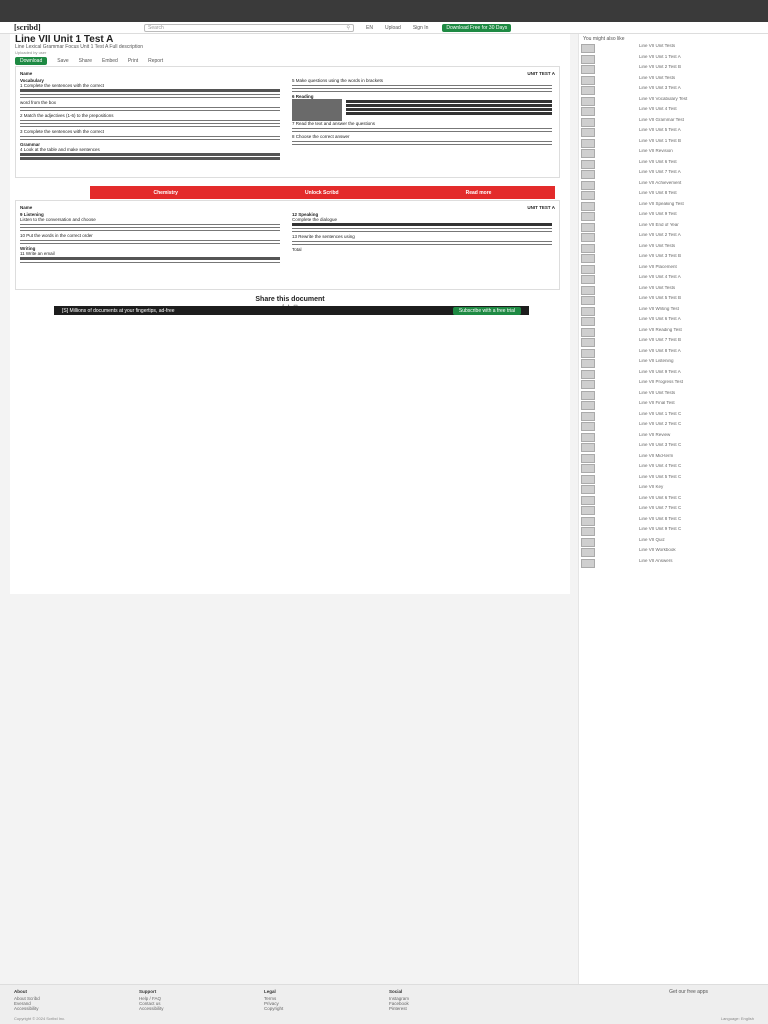 The height and width of the screenshot is (1024, 768). I want to click on sidebar-doc-item: Line VII Writing Test, so click(674, 311).